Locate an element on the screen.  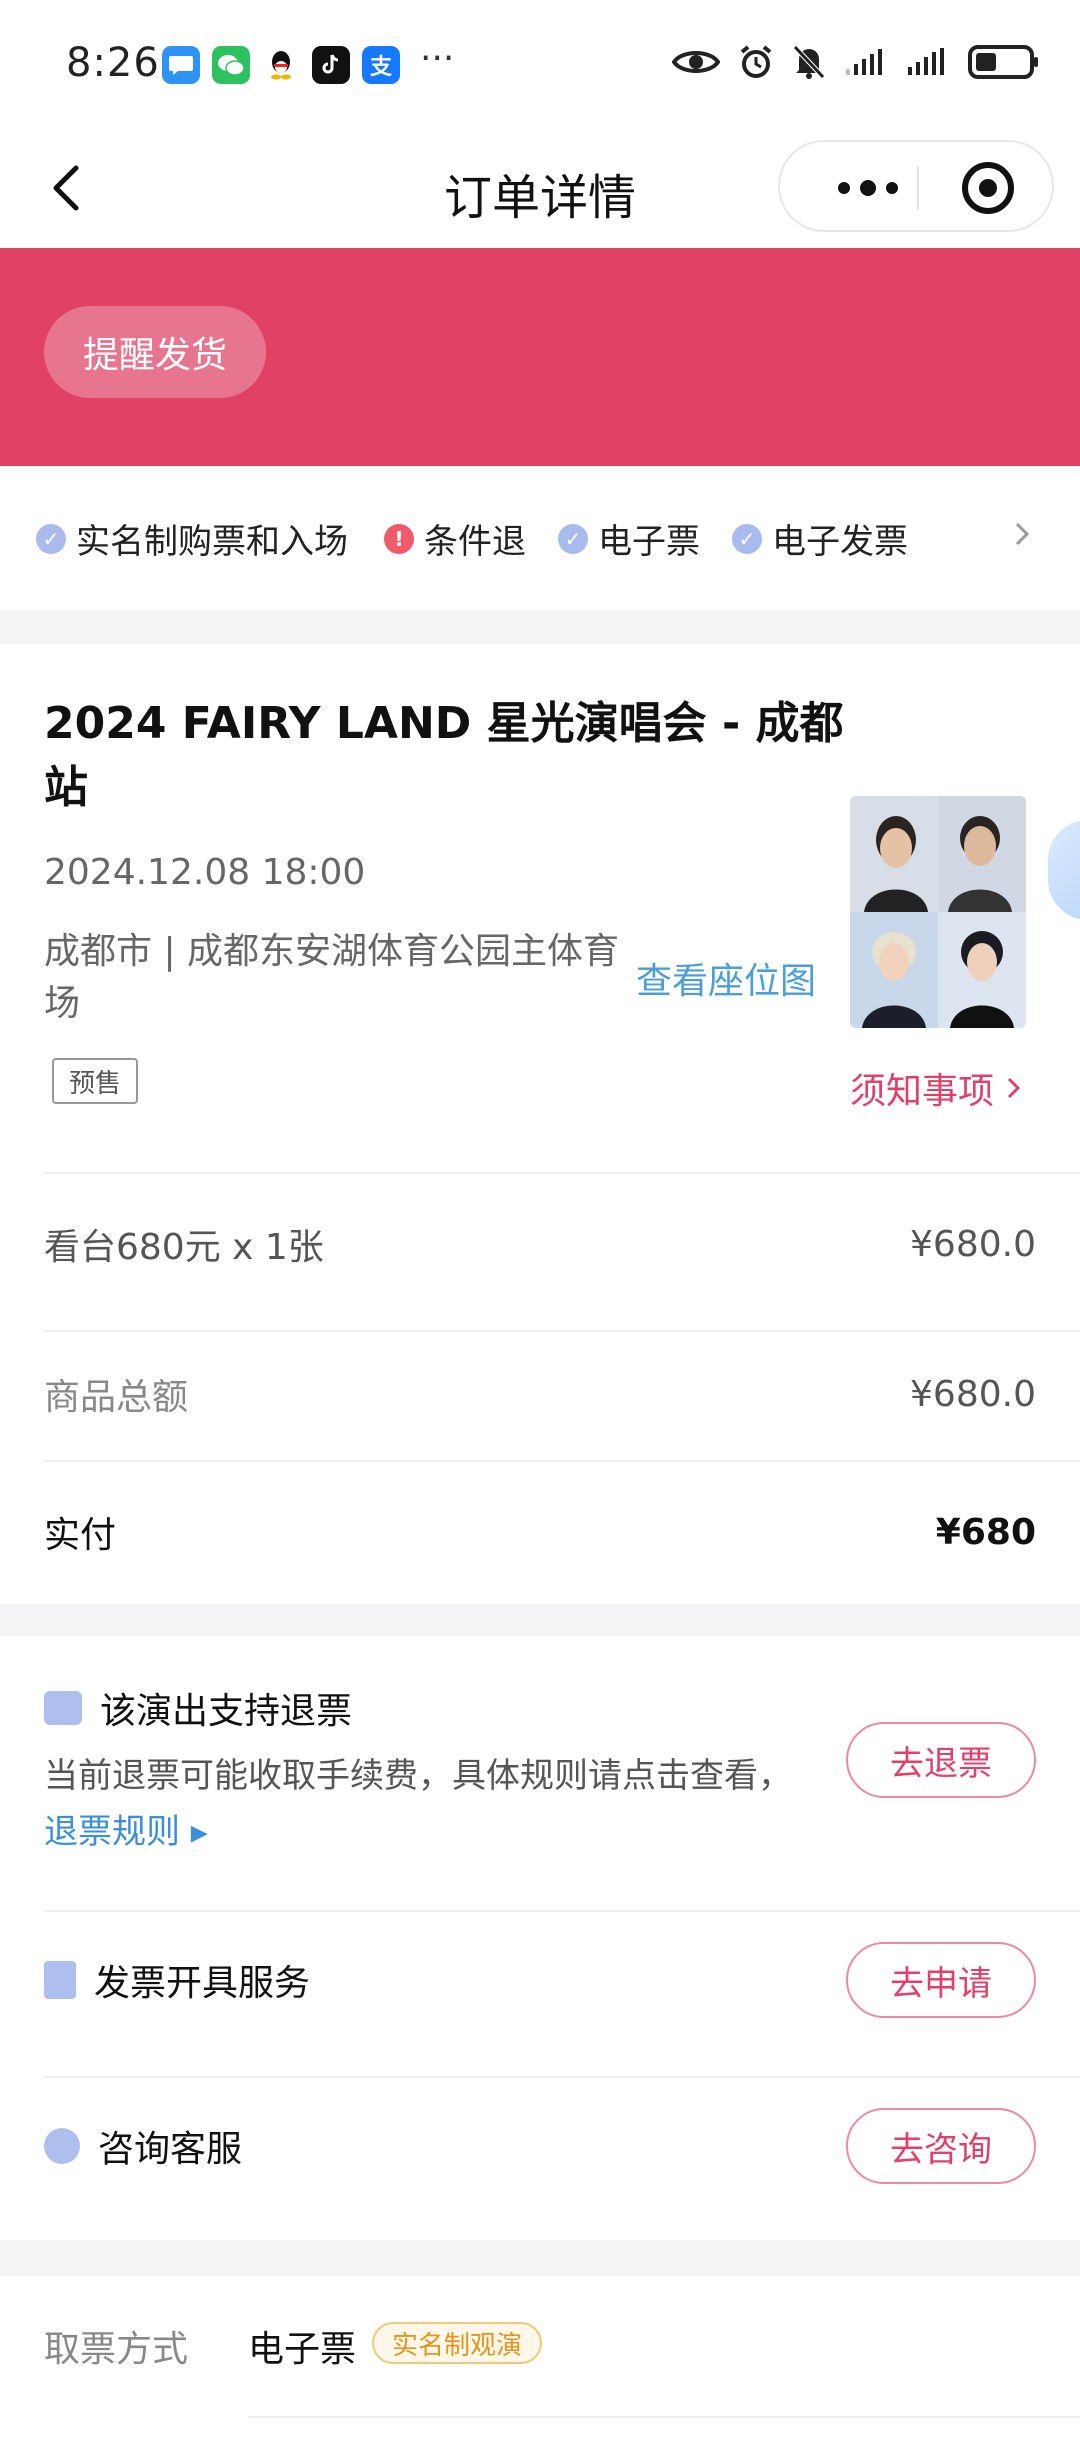
status-time: 8:26 is located at coordinates (113, 63).